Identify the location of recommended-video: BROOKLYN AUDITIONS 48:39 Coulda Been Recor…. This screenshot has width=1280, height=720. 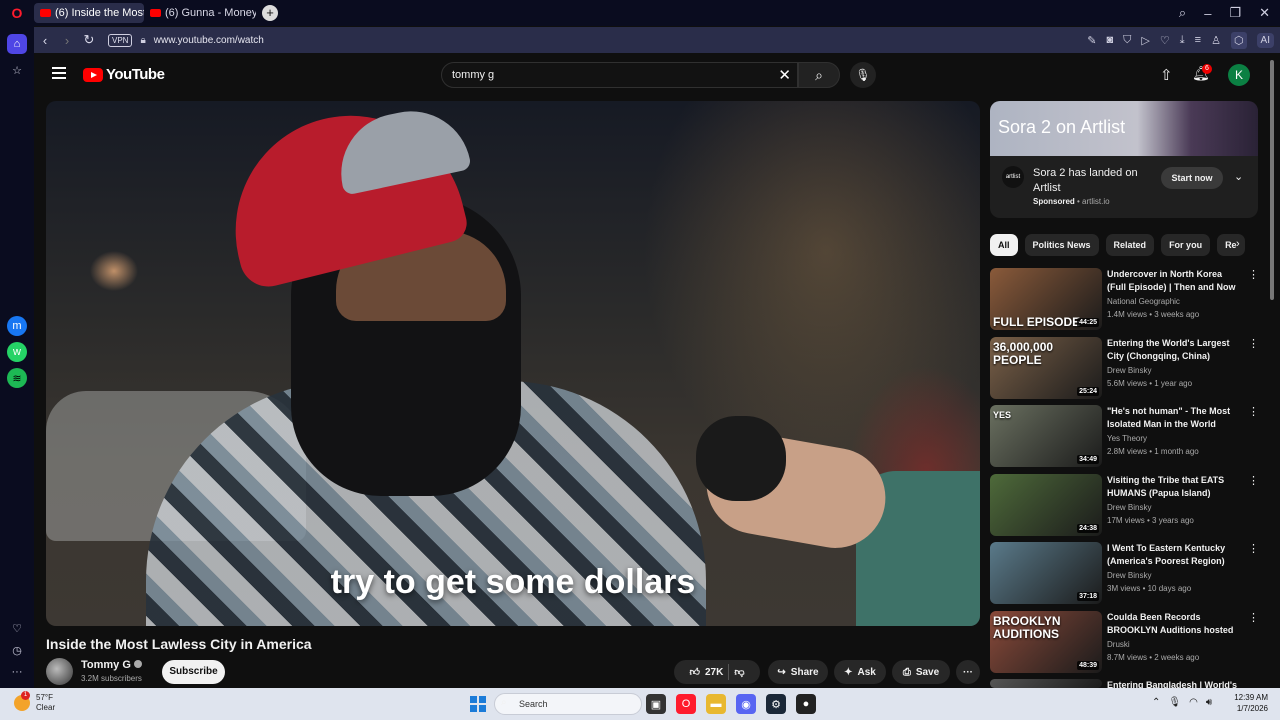
(1125, 642).